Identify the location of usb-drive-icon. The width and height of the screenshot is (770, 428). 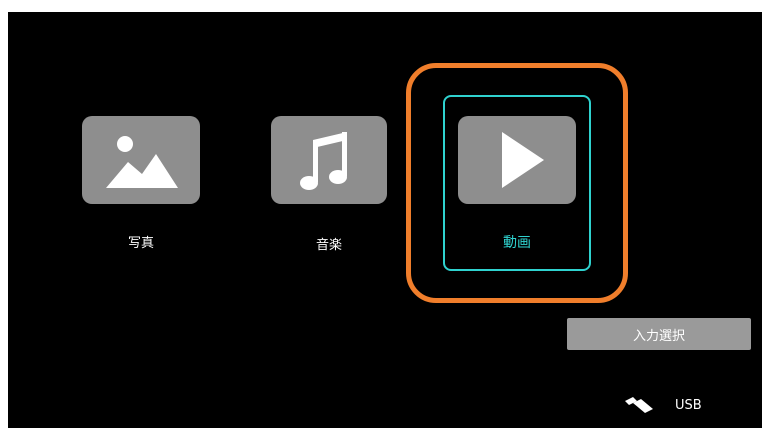
(639, 405).